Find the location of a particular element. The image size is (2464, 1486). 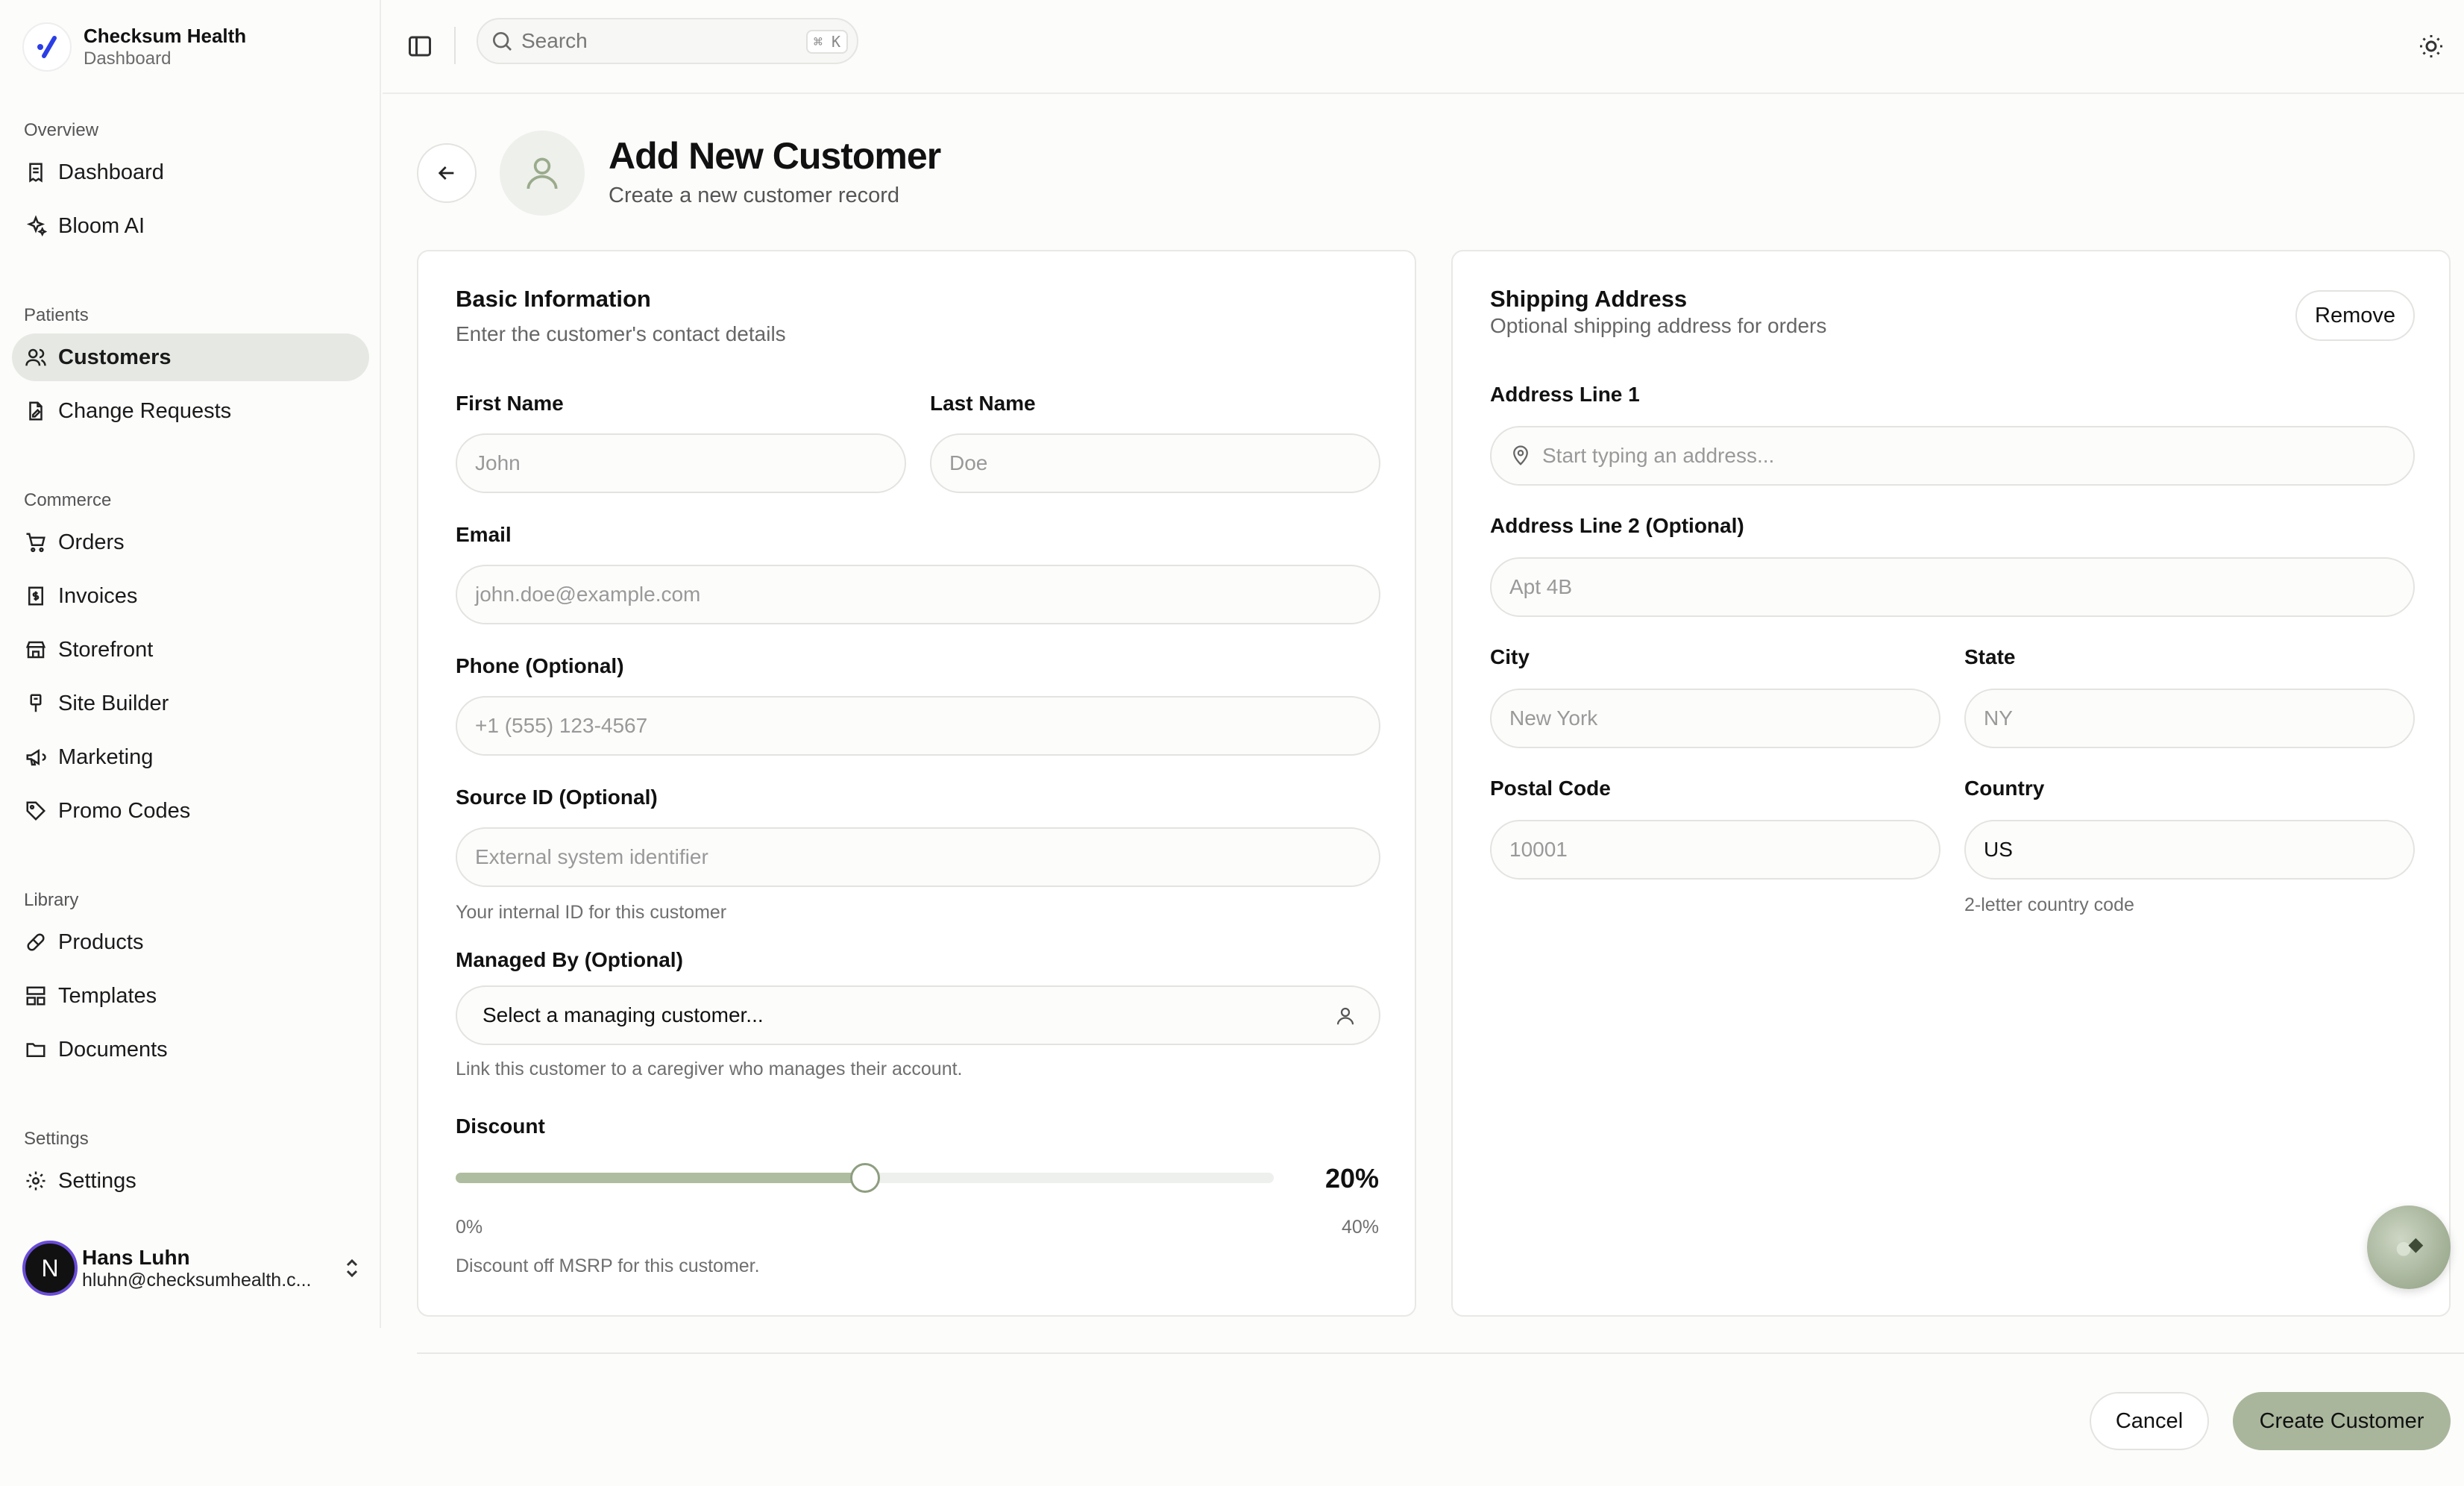

card-title: Shipping Address is located at coordinates (1589, 299).